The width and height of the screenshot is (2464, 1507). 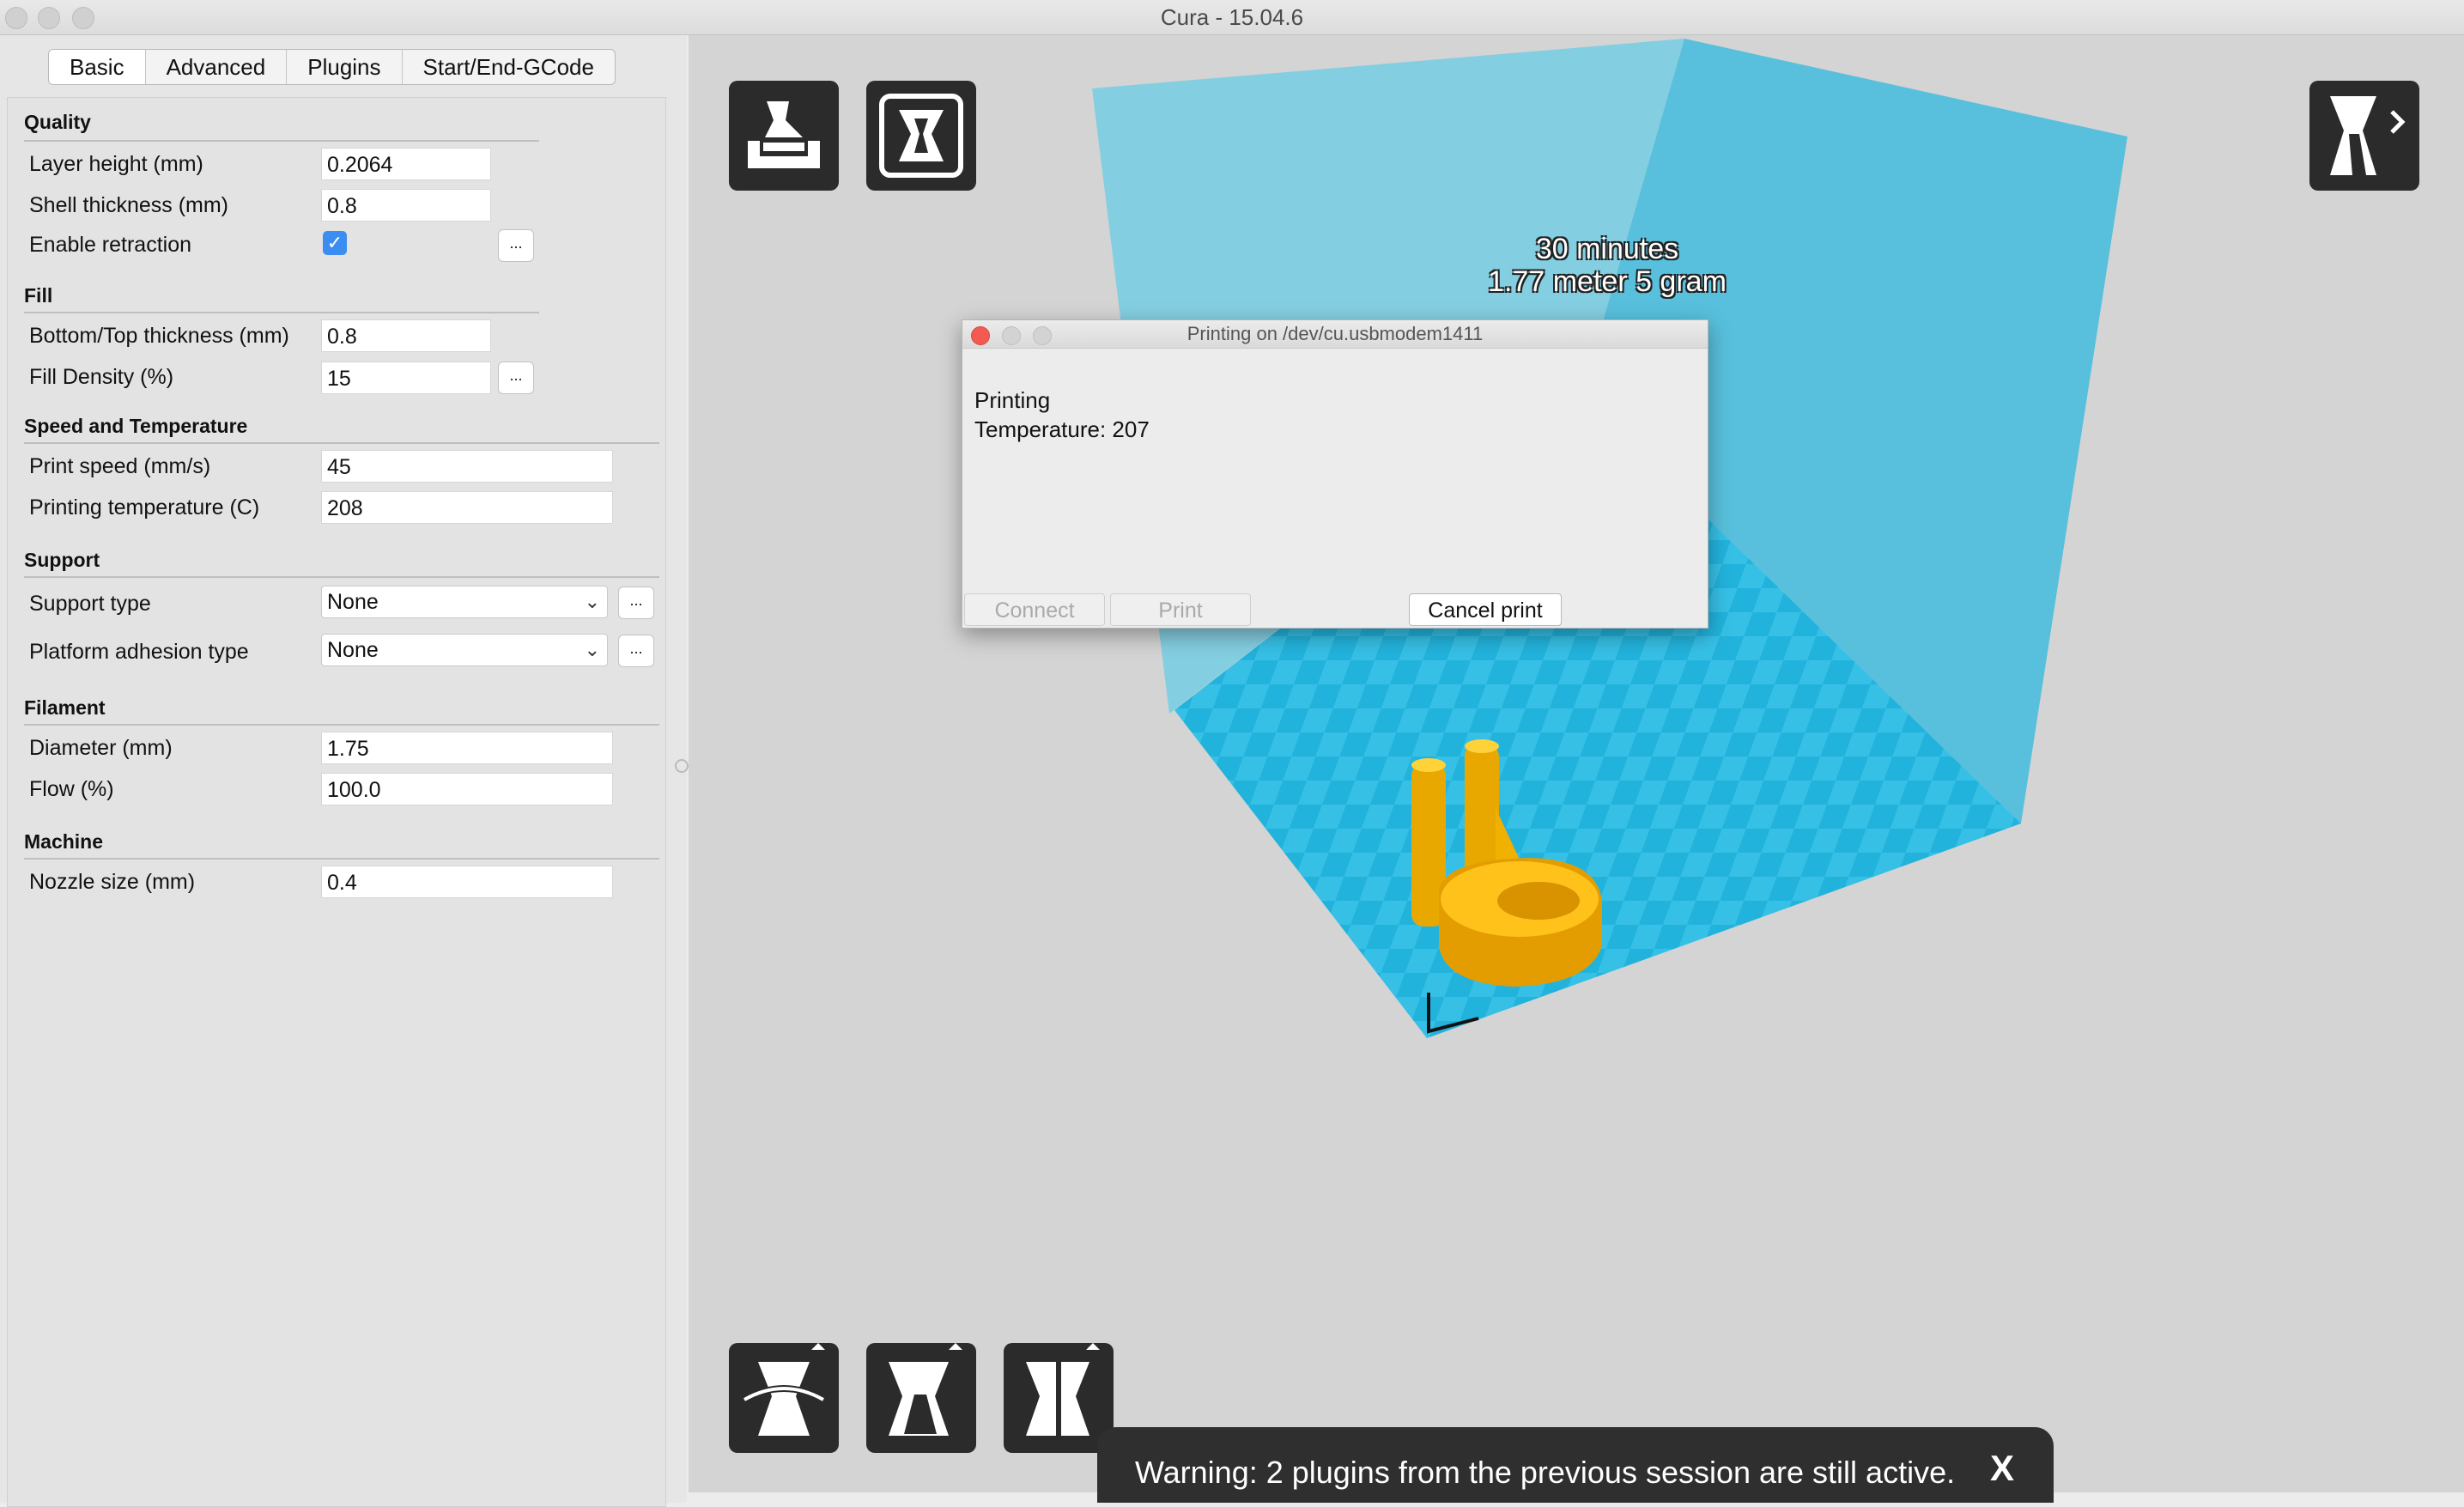 I want to click on mirror-tool-button, so click(x=1059, y=1398).